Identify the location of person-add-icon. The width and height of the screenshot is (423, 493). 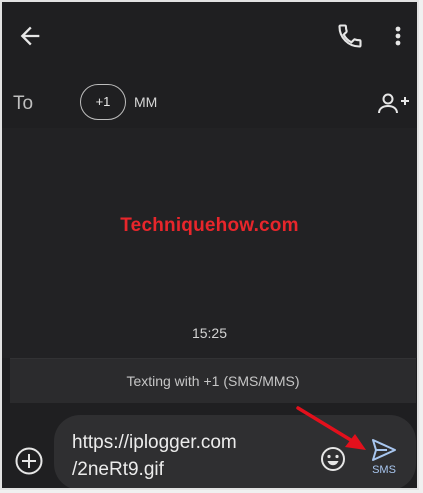
(393, 104).